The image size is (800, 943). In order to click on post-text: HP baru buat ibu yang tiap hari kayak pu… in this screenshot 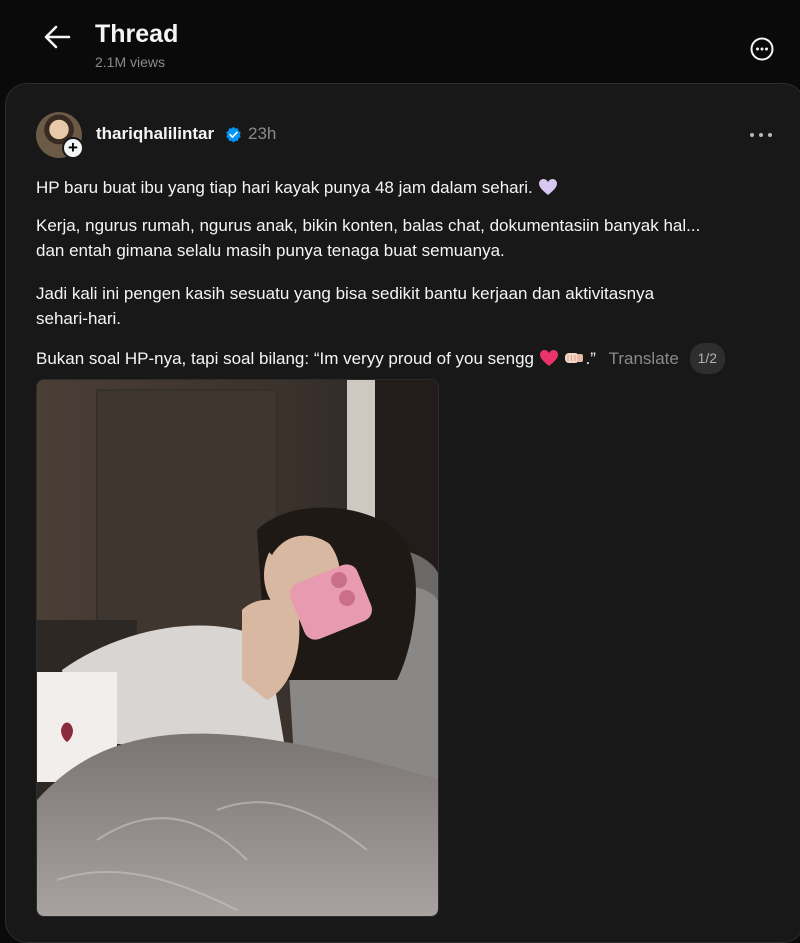, I will do `click(284, 187)`.